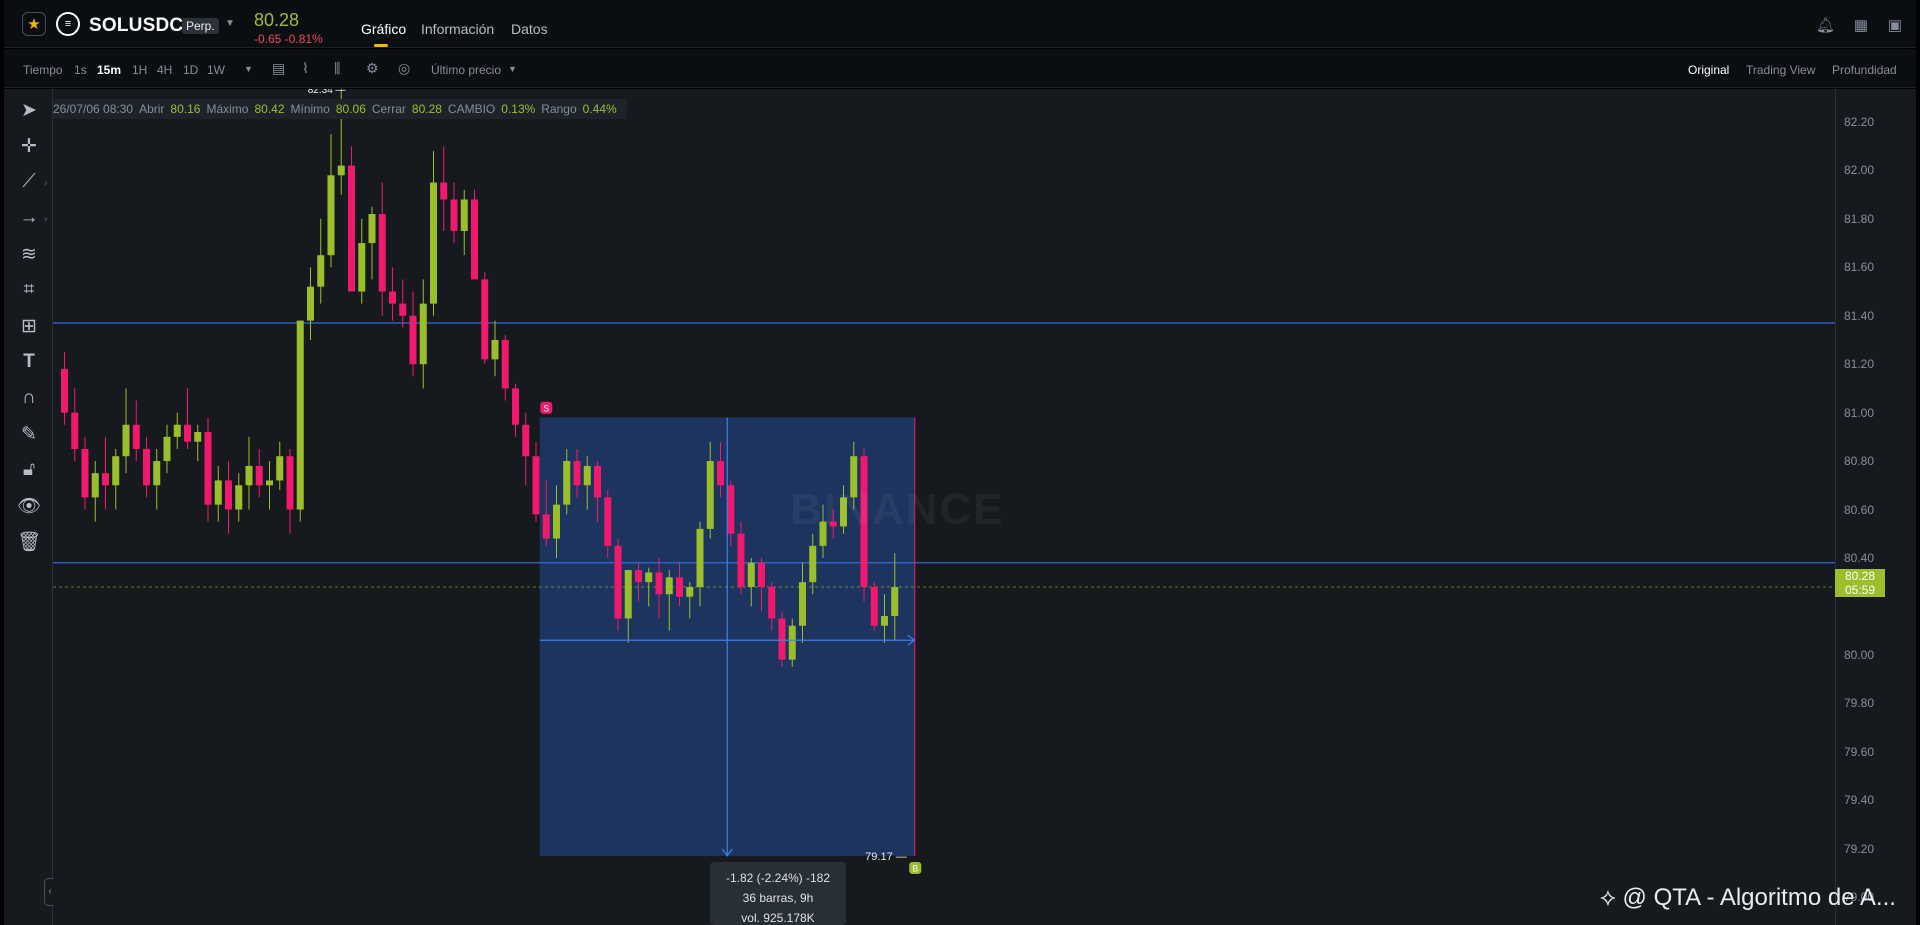 This screenshot has width=1920, height=925. What do you see at coordinates (68, 24) in the screenshot?
I see `solana-coin-icon: ≡` at bounding box center [68, 24].